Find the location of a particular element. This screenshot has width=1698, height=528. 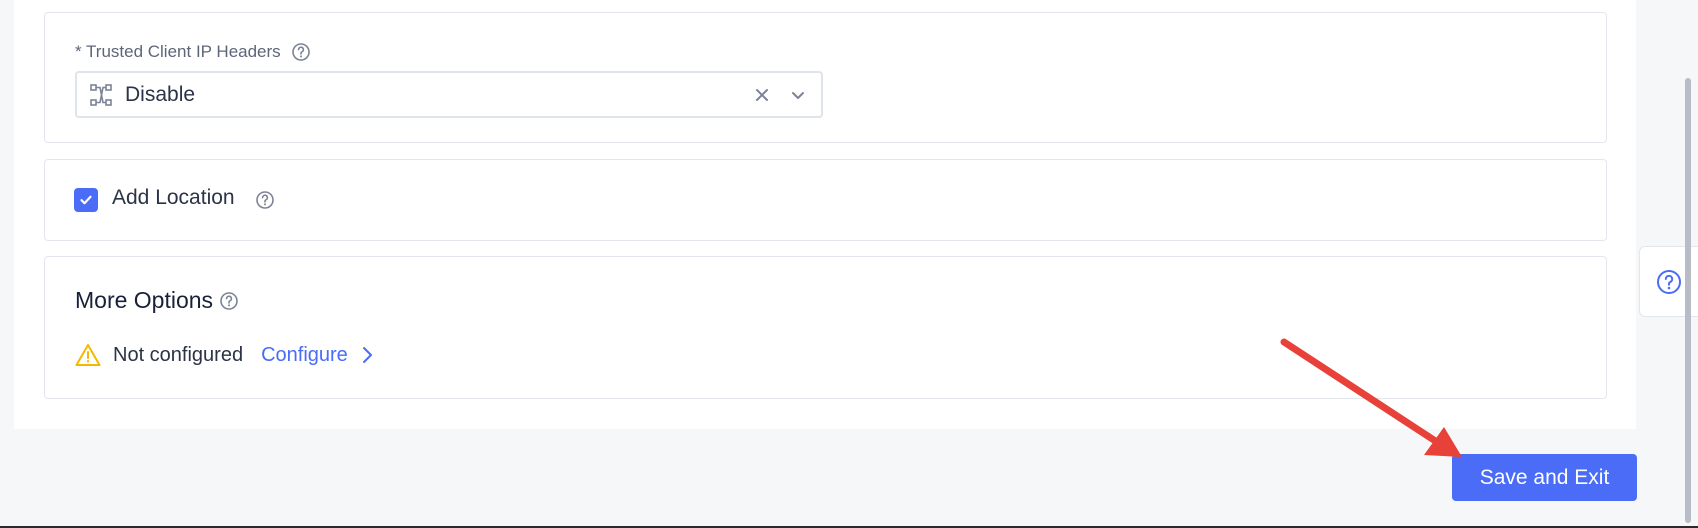

trusted-ip-field-label: * Trusted Client IP Headers is located at coordinates (193, 52).